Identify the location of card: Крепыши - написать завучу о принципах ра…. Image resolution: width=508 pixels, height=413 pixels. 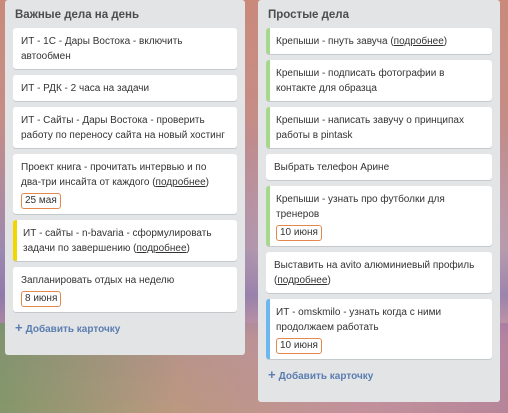
(379, 127).